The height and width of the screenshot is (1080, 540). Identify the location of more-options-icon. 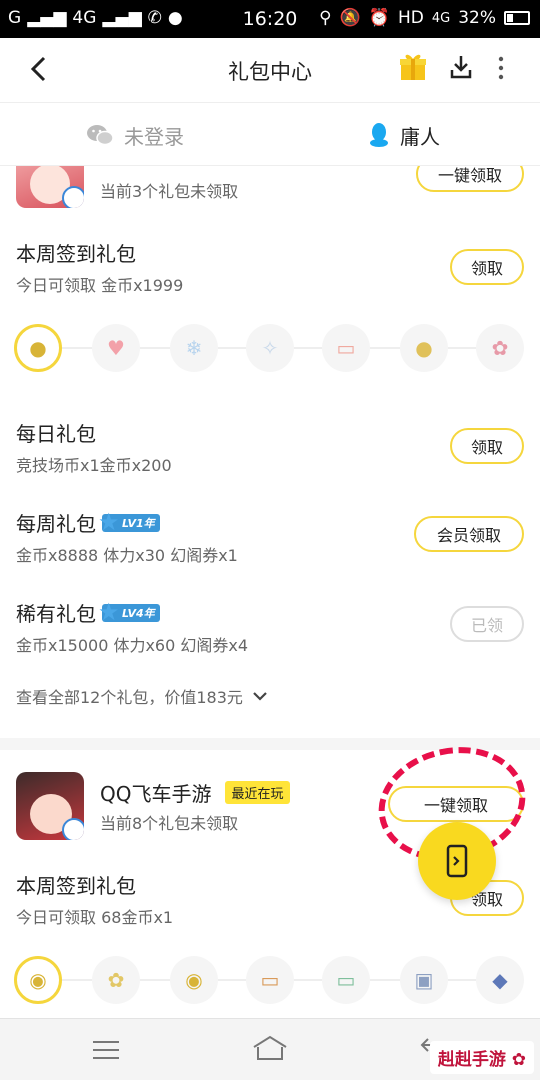
(501, 68).